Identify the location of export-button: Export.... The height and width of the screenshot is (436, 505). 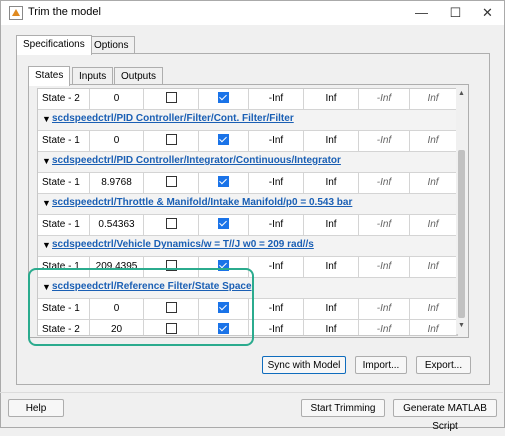
(443, 365).